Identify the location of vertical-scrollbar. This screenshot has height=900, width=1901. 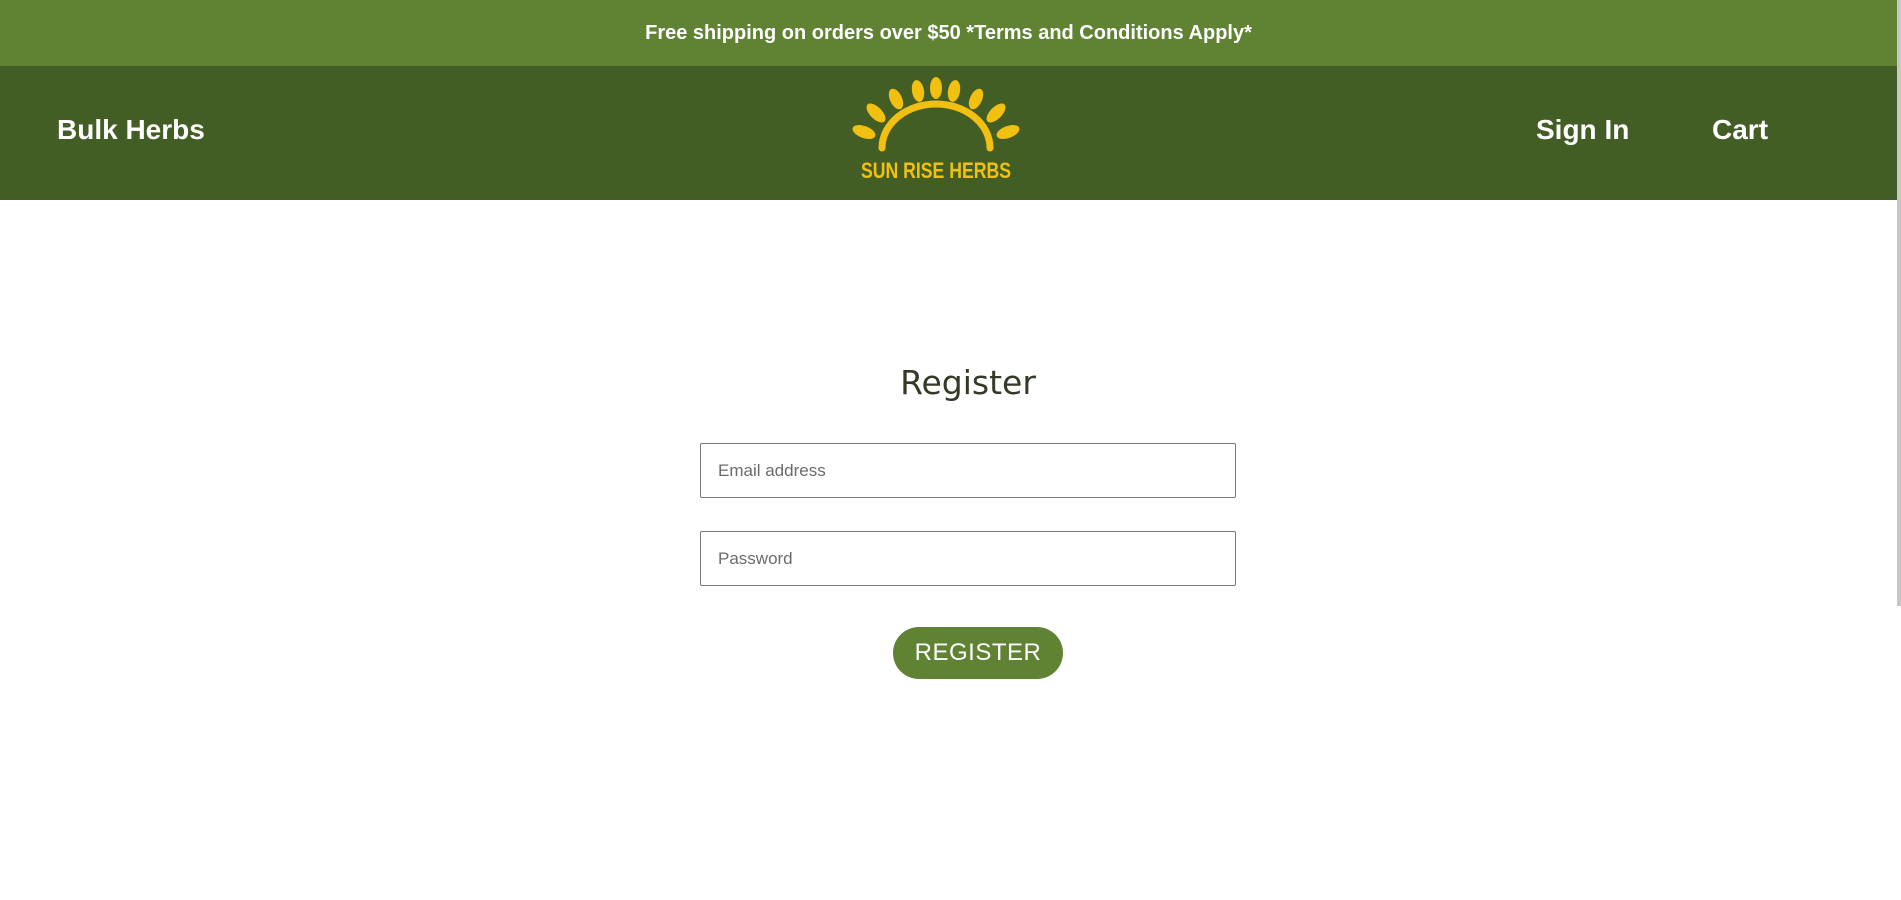
(1899, 303).